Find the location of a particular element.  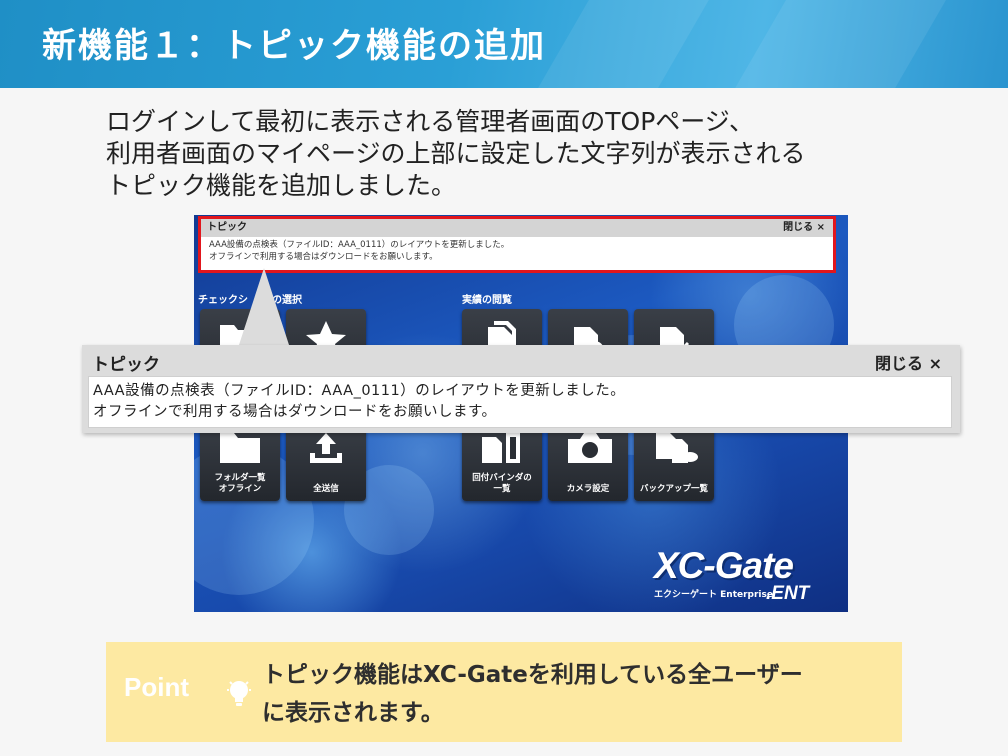

topic-zoom-title: トピック is located at coordinates (126, 365).